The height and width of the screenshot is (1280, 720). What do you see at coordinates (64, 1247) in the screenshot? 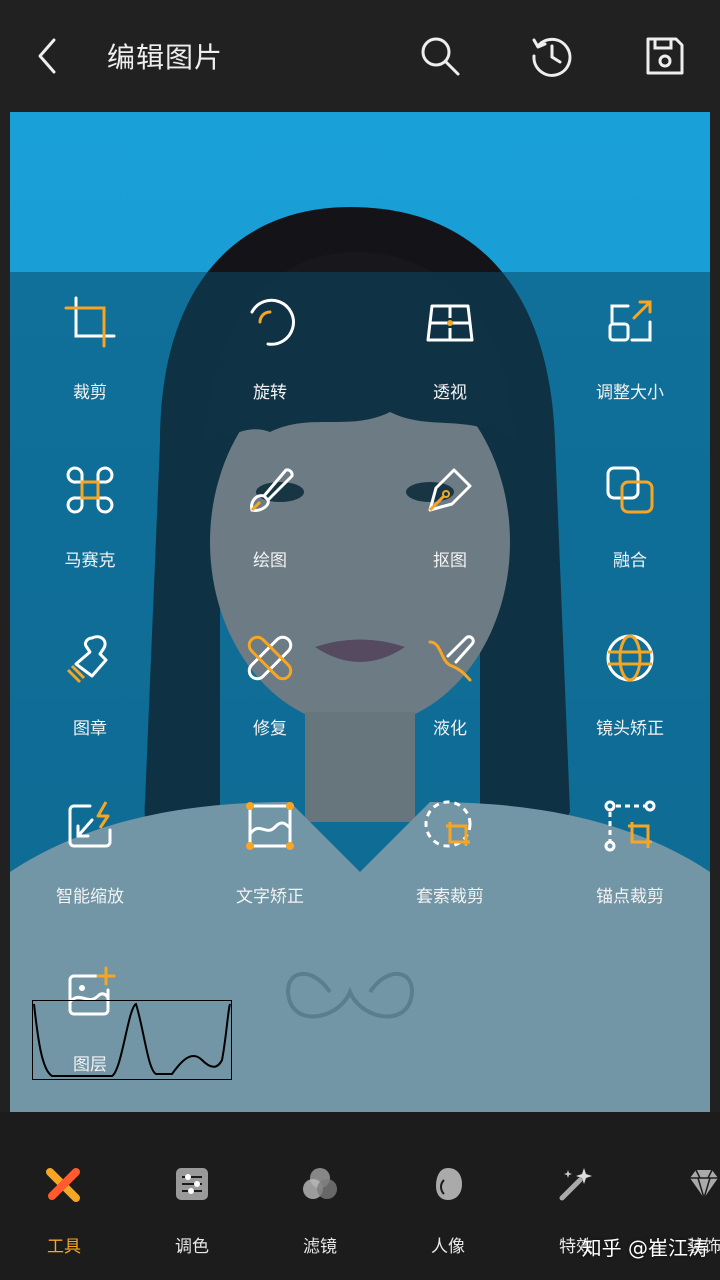
I see `tab-label: 工具` at bounding box center [64, 1247].